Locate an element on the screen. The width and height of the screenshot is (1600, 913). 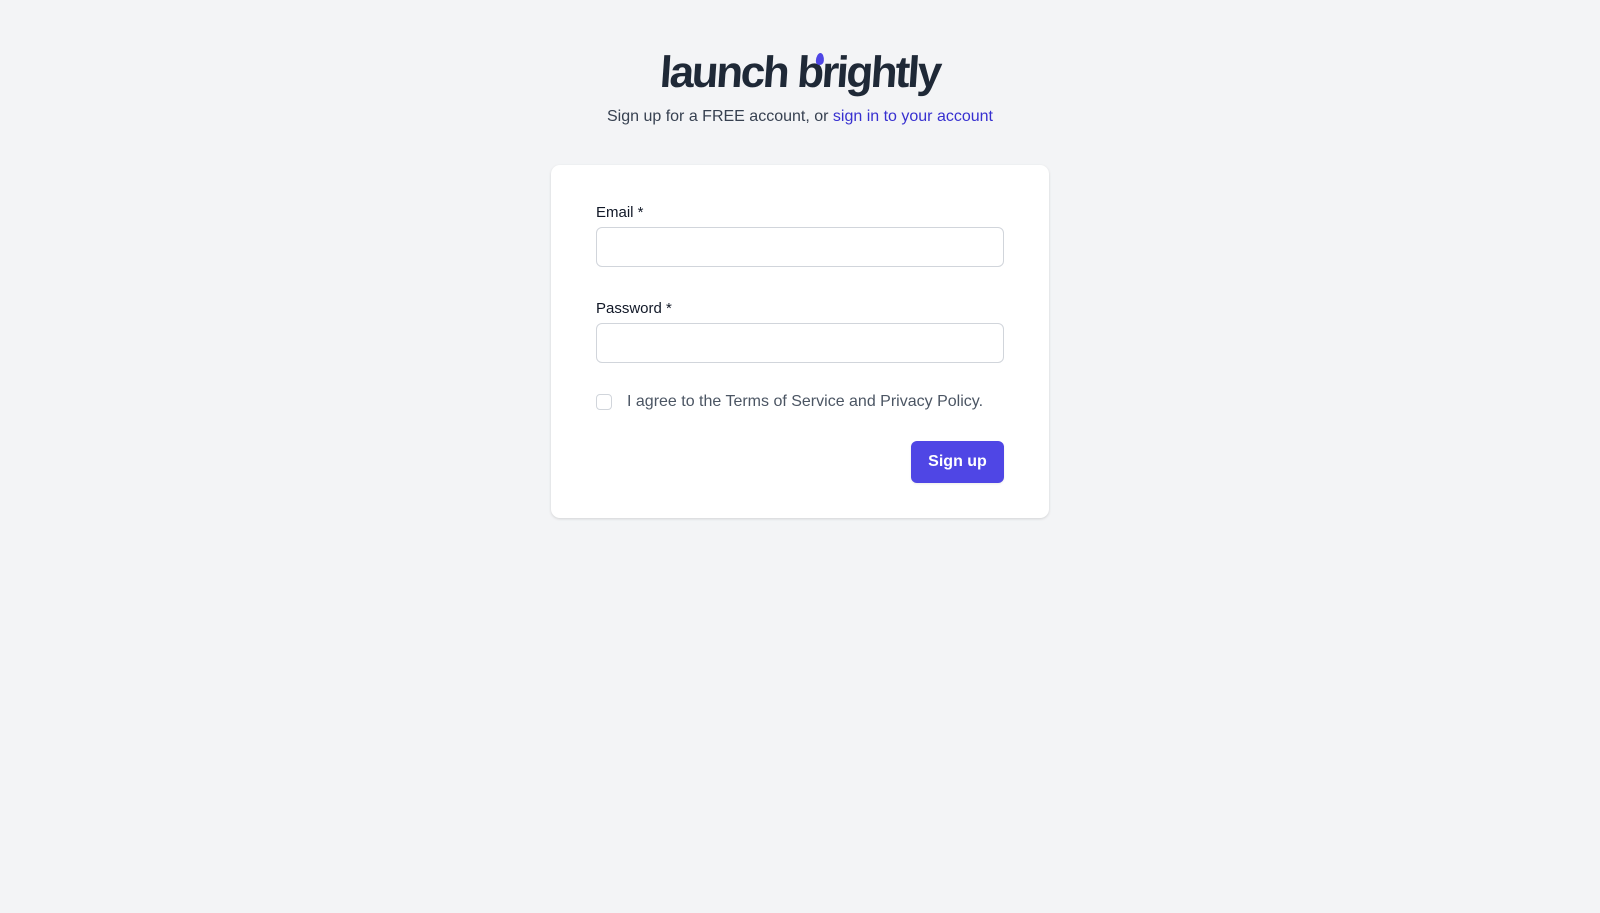
tagline-text: Sign up for a FREE account, or is located at coordinates (720, 116).